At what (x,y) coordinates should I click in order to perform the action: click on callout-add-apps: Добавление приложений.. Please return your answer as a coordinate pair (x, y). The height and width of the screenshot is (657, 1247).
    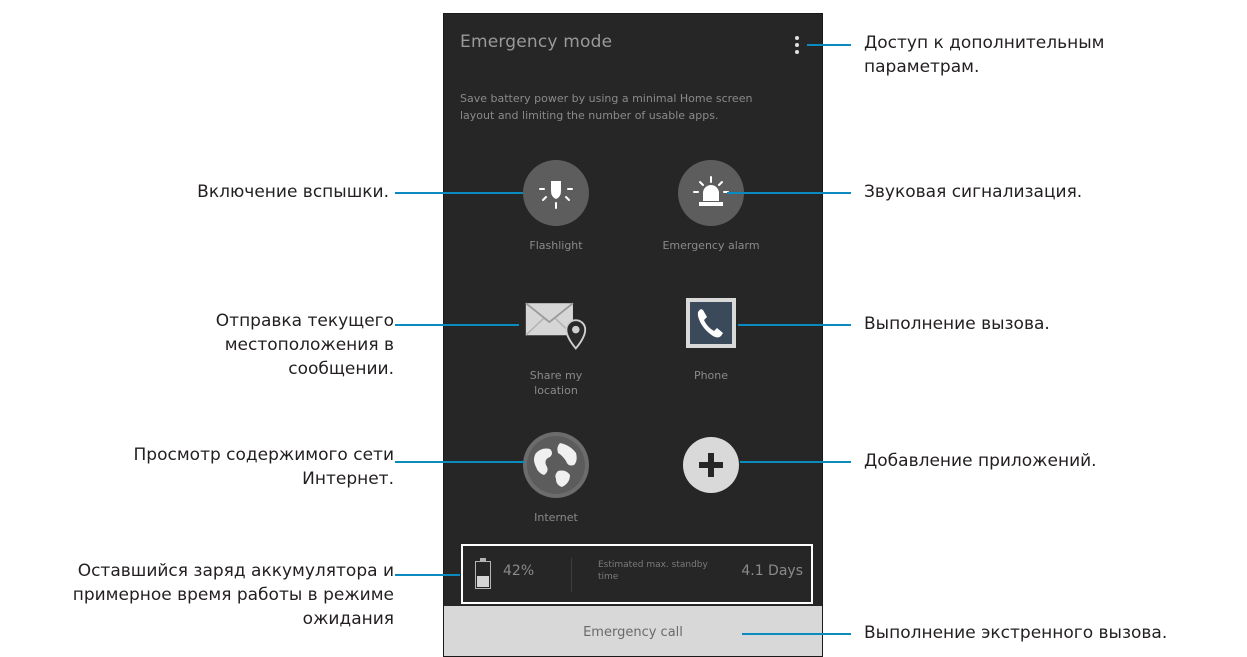
    Looking at the image, I should click on (980, 461).